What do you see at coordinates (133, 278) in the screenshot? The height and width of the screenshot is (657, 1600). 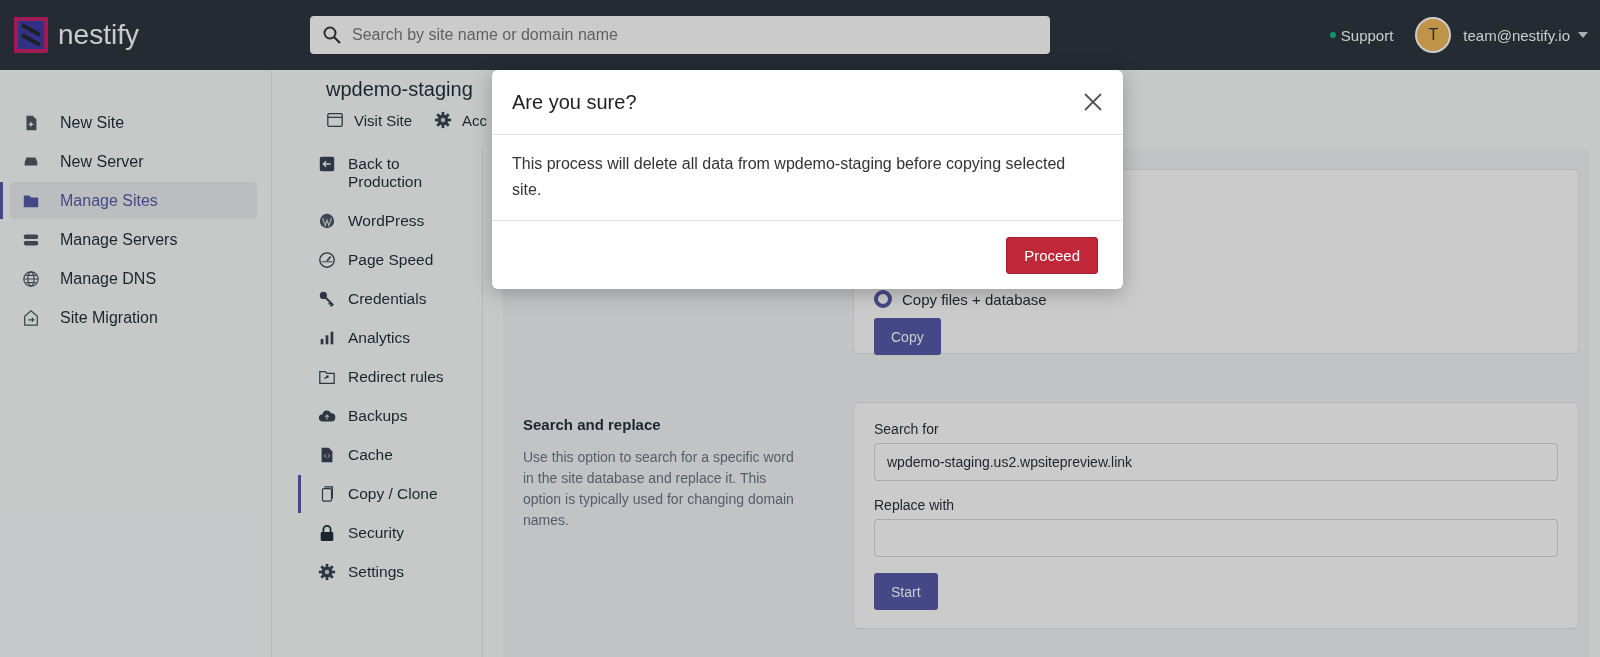 I see `sidebar-item: Manage DNS` at bounding box center [133, 278].